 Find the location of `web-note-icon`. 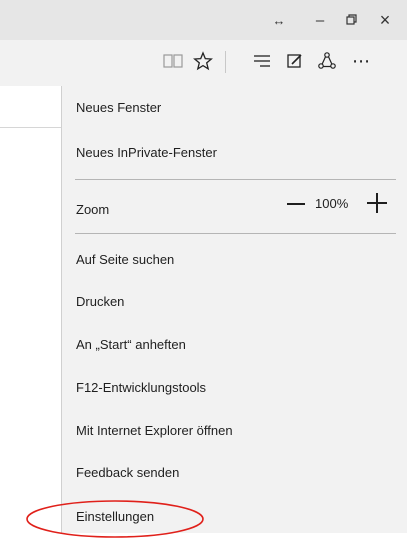

web-note-icon is located at coordinates (294, 61).